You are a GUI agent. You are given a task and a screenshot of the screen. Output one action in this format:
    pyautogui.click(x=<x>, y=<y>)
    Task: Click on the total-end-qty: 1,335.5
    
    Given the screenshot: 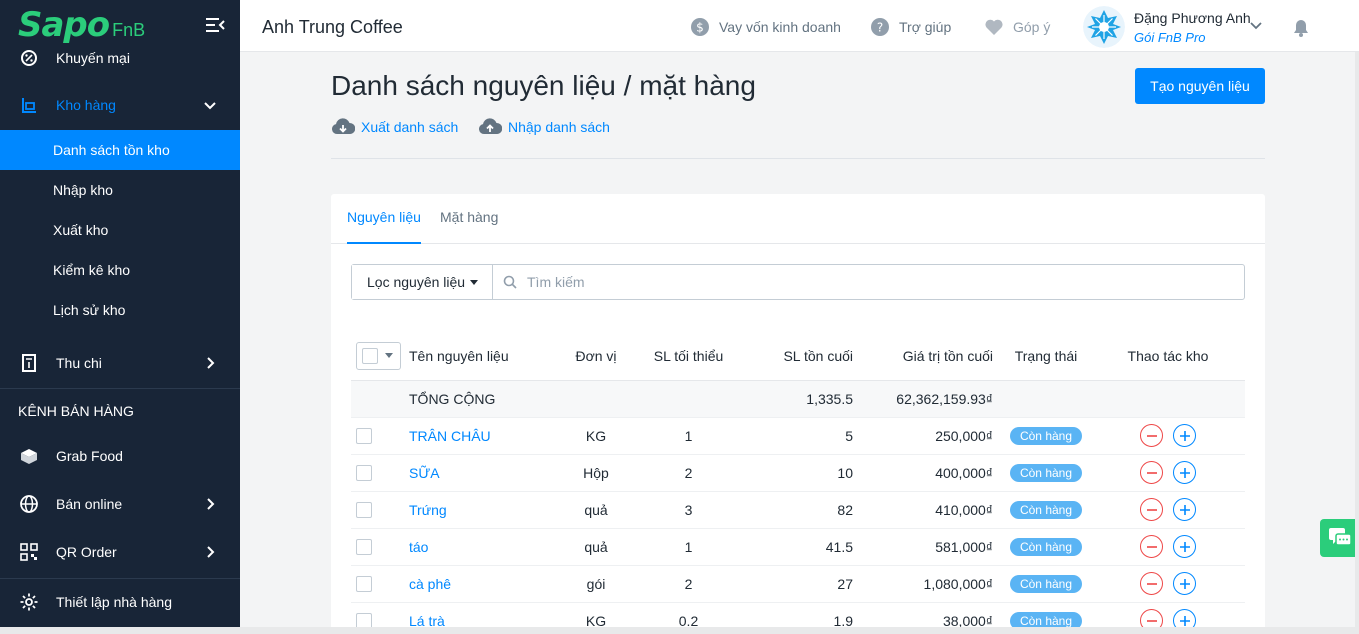 What is the action you would take?
    pyautogui.click(x=803, y=399)
    